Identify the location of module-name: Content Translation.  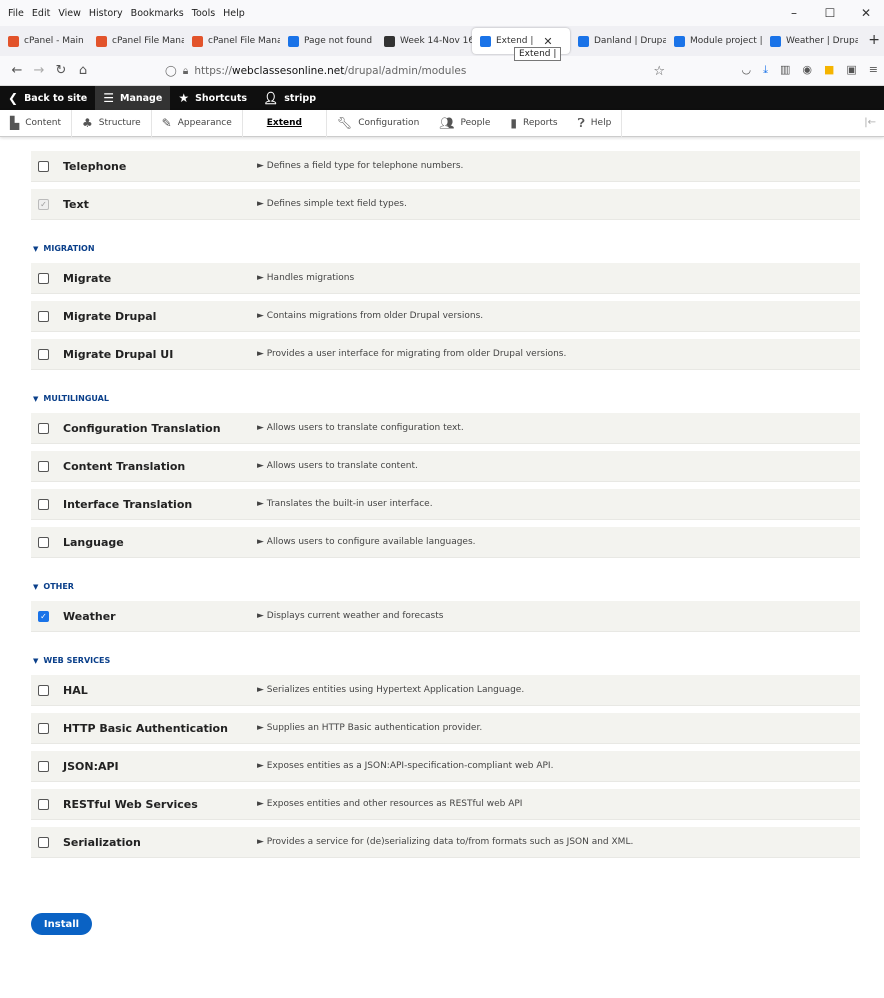
(160, 466).